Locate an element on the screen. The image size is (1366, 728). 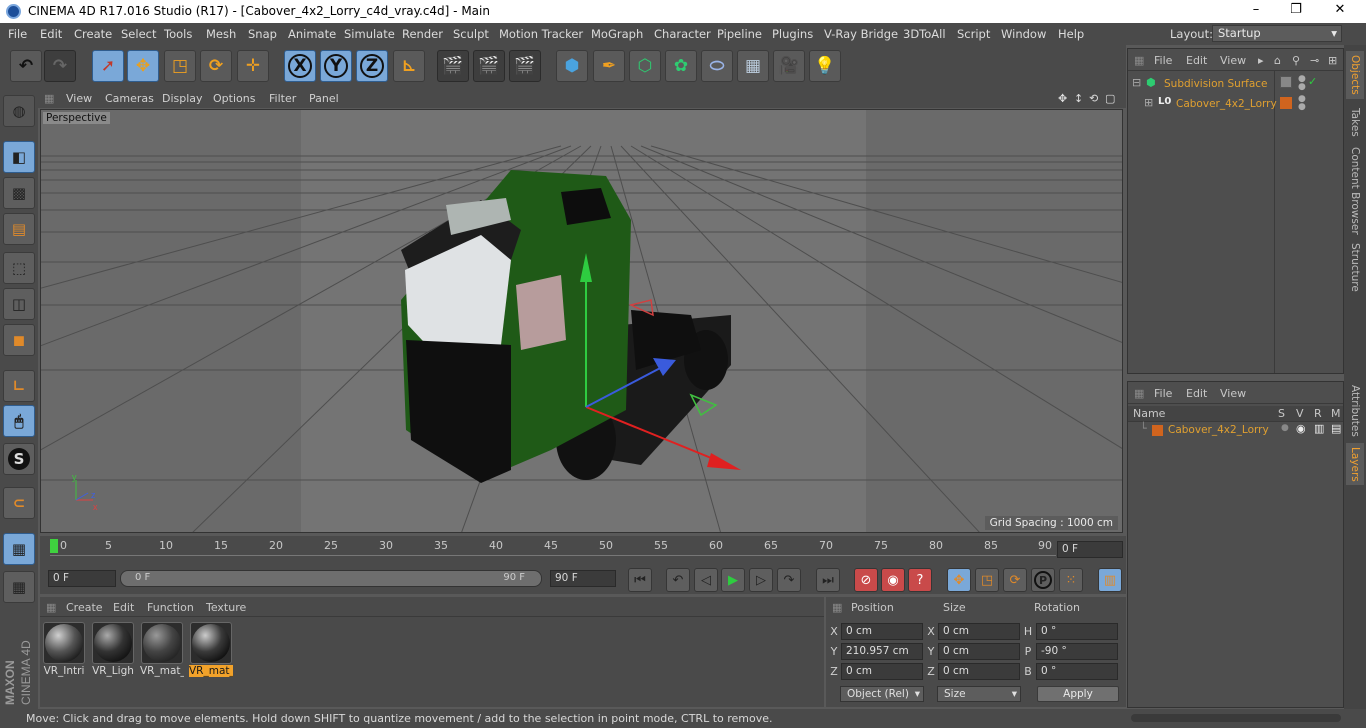
layer-color-icon is located at coordinates (1157, 430).